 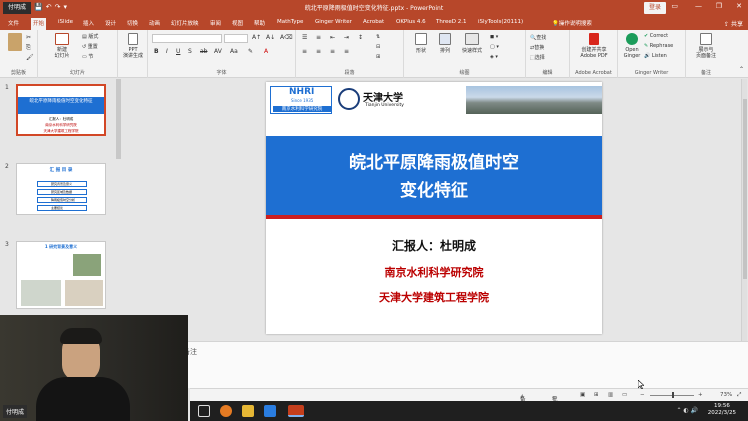 What do you see at coordinates (87, 56) in the screenshot?
I see `section-button: ▭ 节` at bounding box center [87, 56].